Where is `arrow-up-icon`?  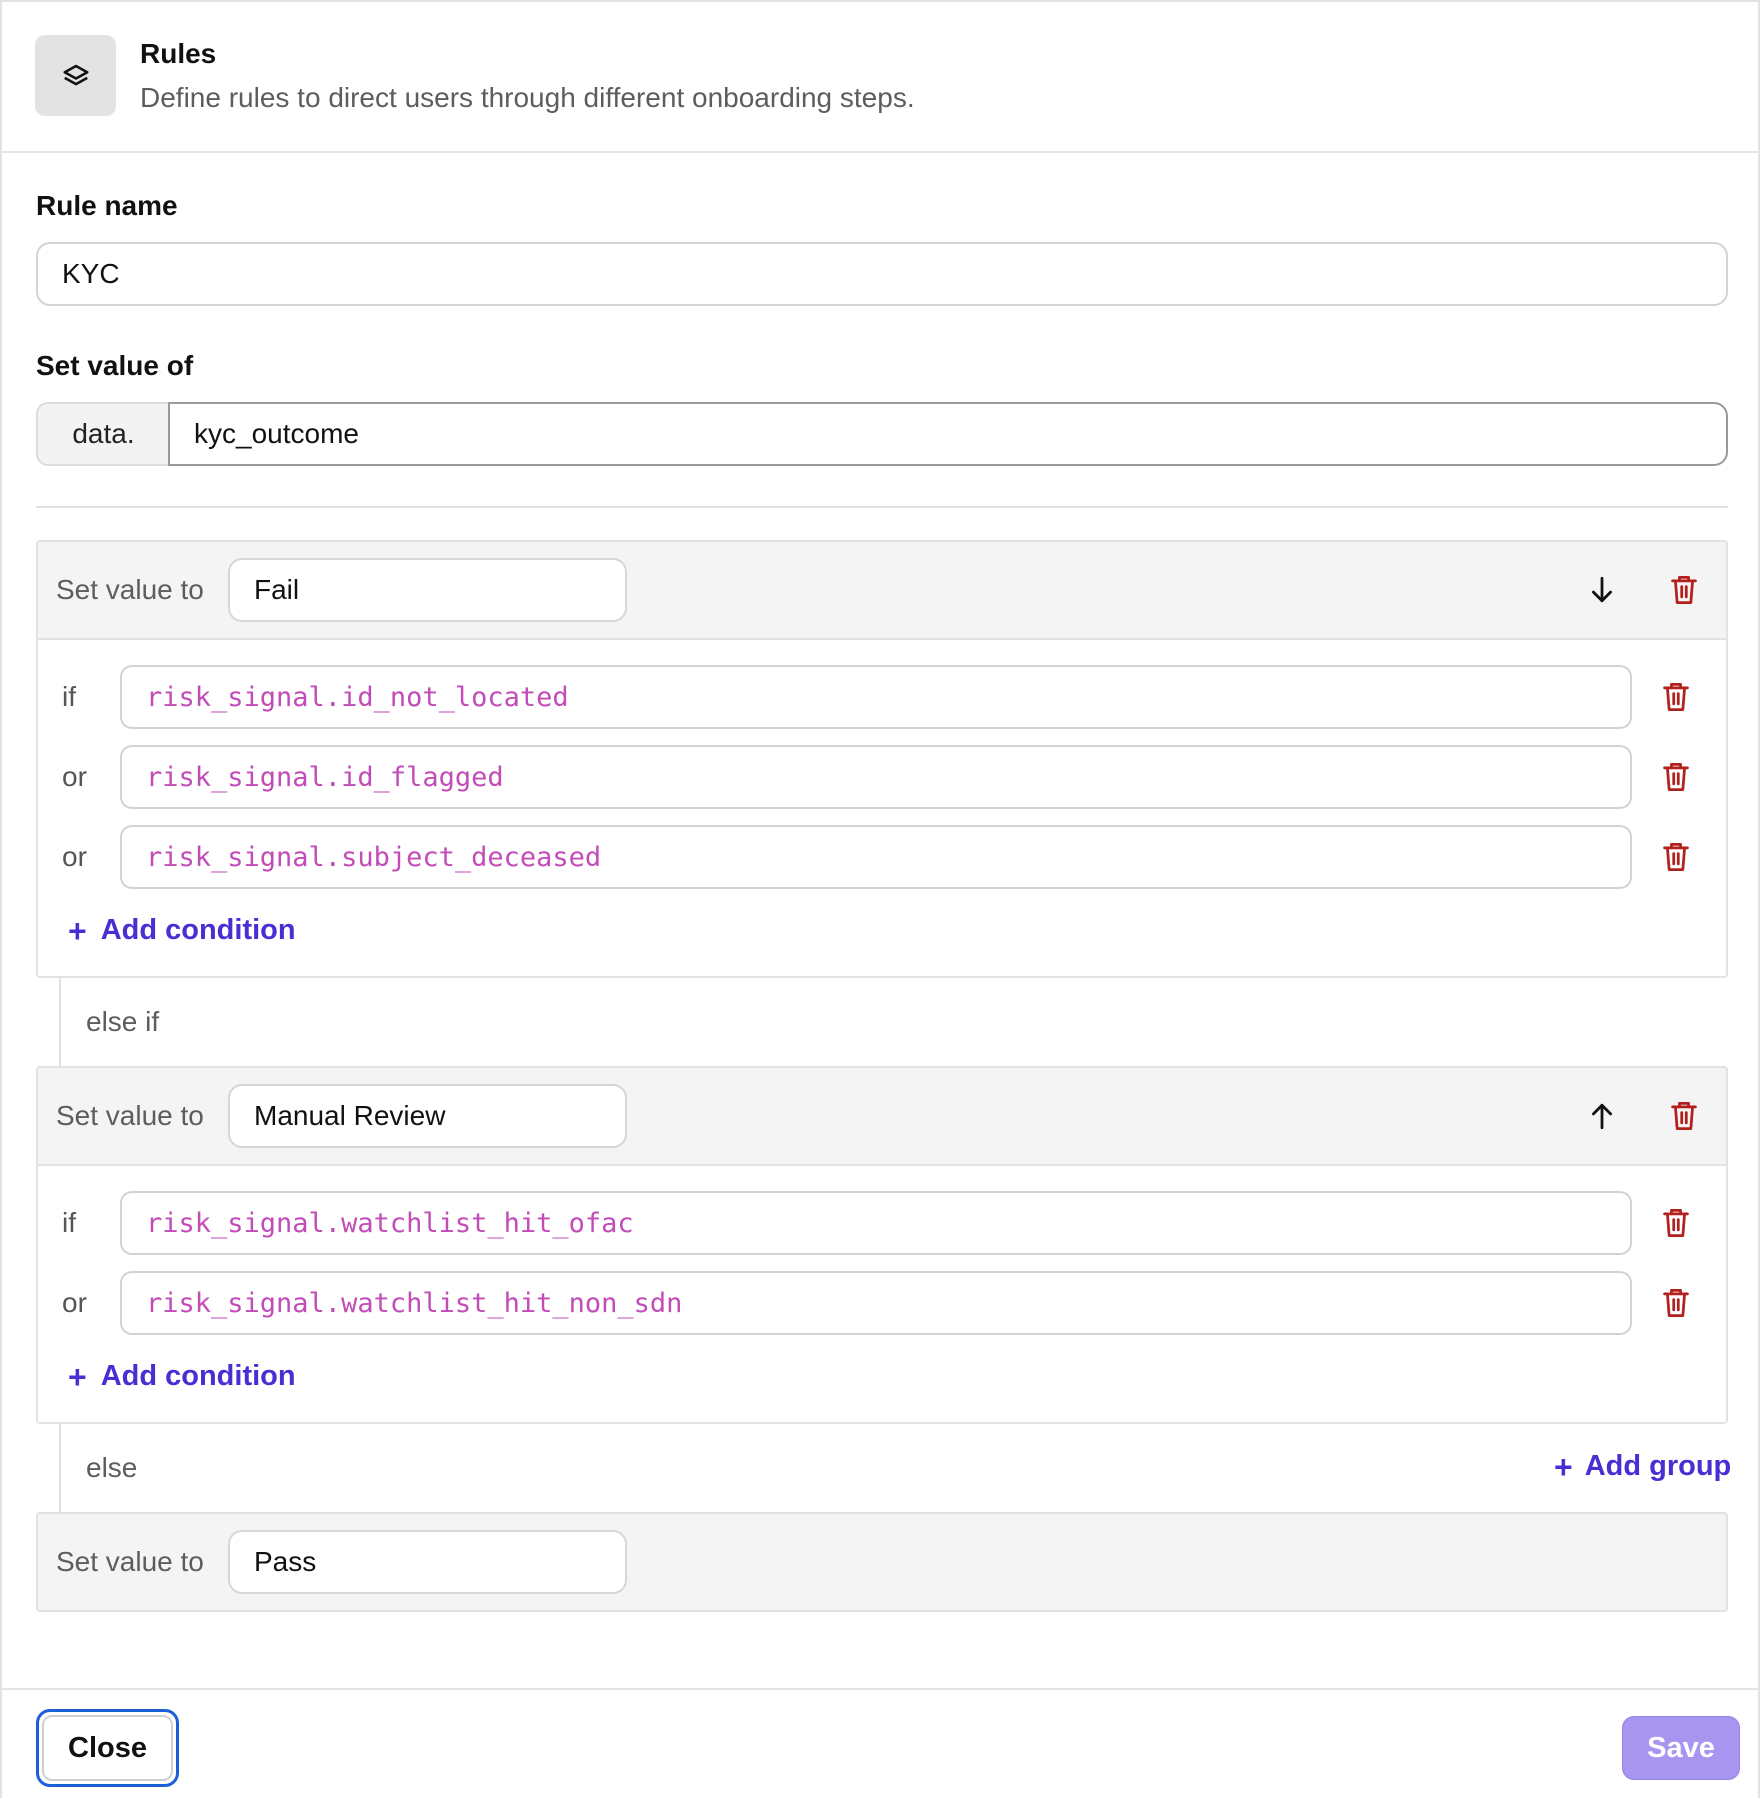
arrow-up-icon is located at coordinates (1602, 1116).